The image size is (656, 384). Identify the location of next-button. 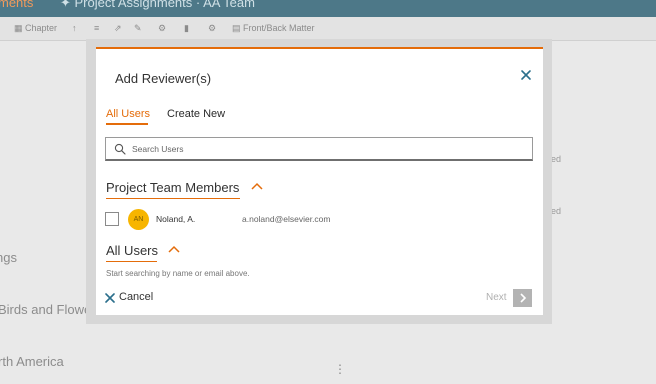
(522, 298).